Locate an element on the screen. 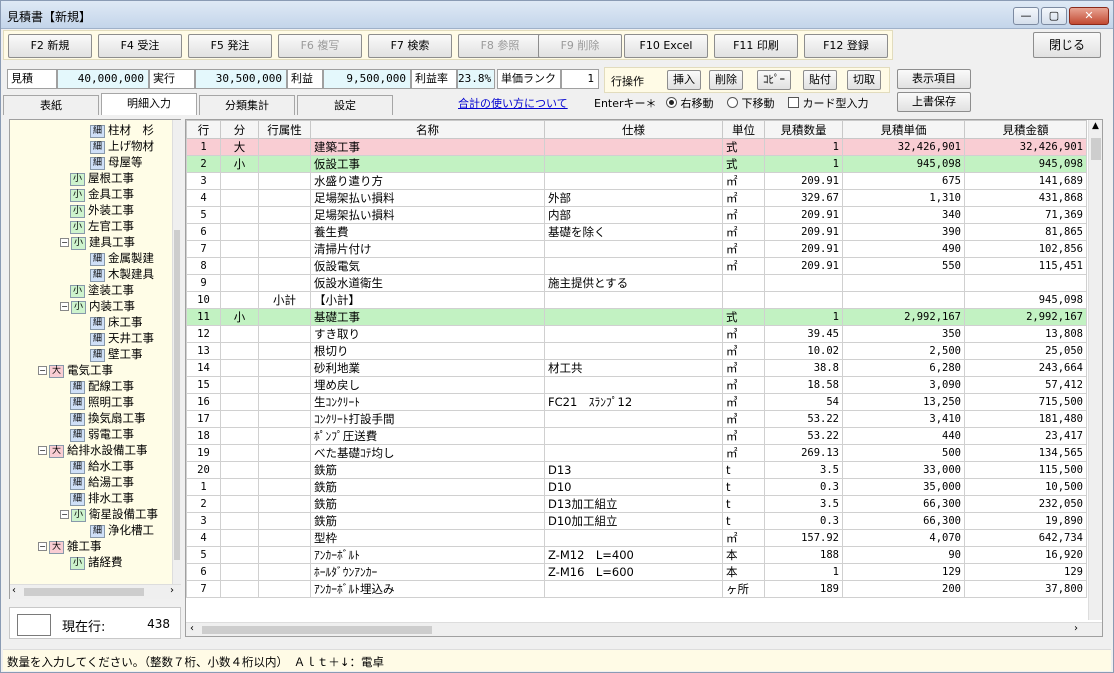 The height and width of the screenshot is (673, 1114). cell-amount: 32,426,901 is located at coordinates (1025, 147).